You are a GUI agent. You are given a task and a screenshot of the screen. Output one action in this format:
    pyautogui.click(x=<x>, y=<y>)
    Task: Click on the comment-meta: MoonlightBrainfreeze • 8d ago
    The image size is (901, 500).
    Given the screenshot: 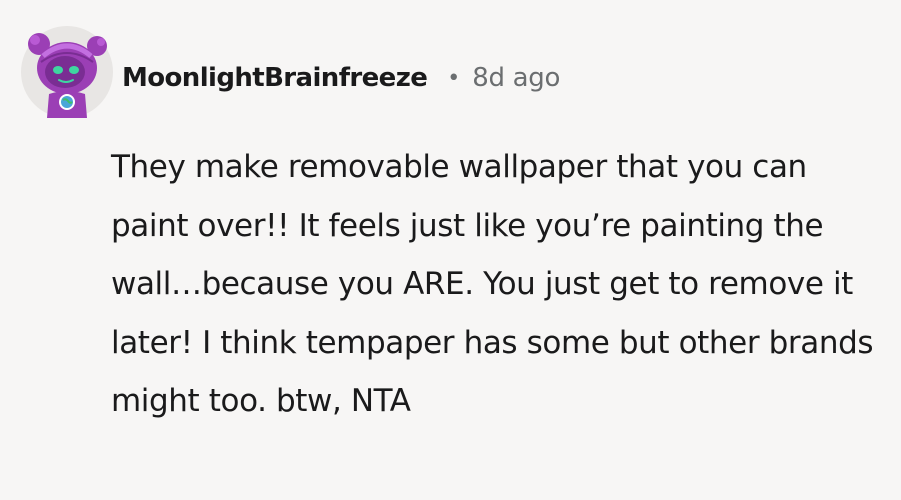 What is the action you would take?
    pyautogui.click(x=341, y=78)
    